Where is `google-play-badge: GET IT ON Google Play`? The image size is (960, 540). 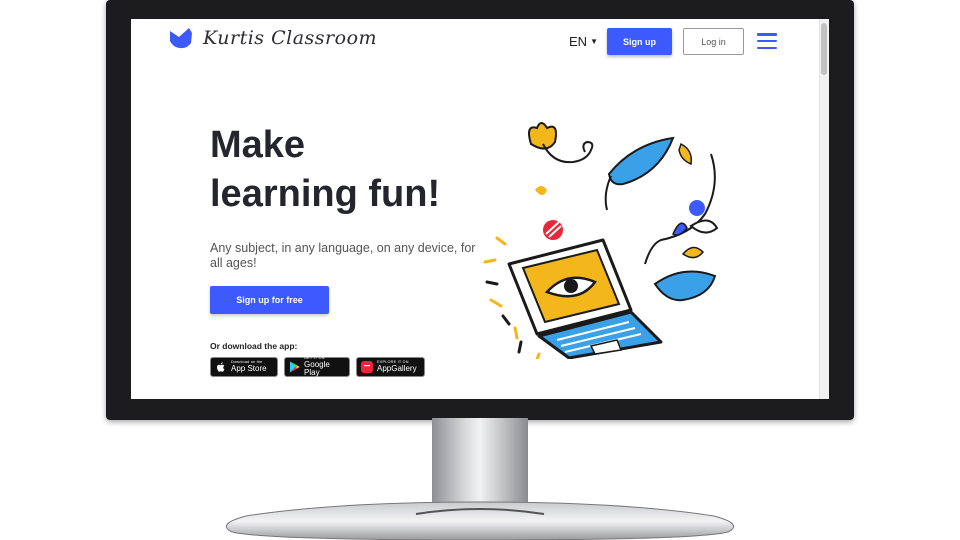
google-play-badge: GET IT ON Google Play is located at coordinates (317, 366).